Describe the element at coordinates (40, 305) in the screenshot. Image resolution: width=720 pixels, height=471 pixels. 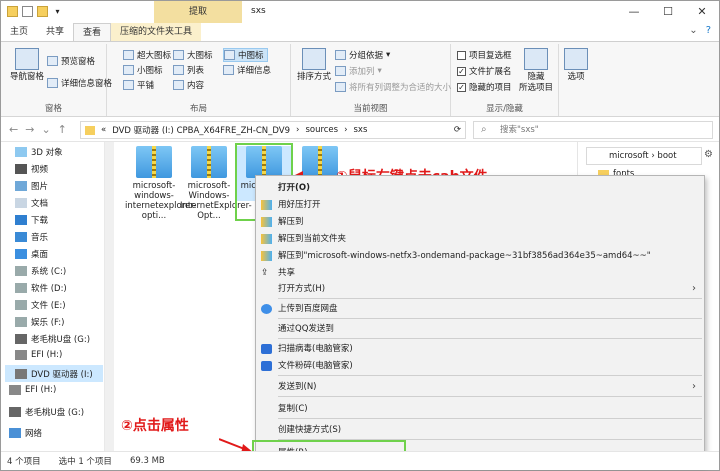
I see `nav-item: 文件 (E:)` at that location.